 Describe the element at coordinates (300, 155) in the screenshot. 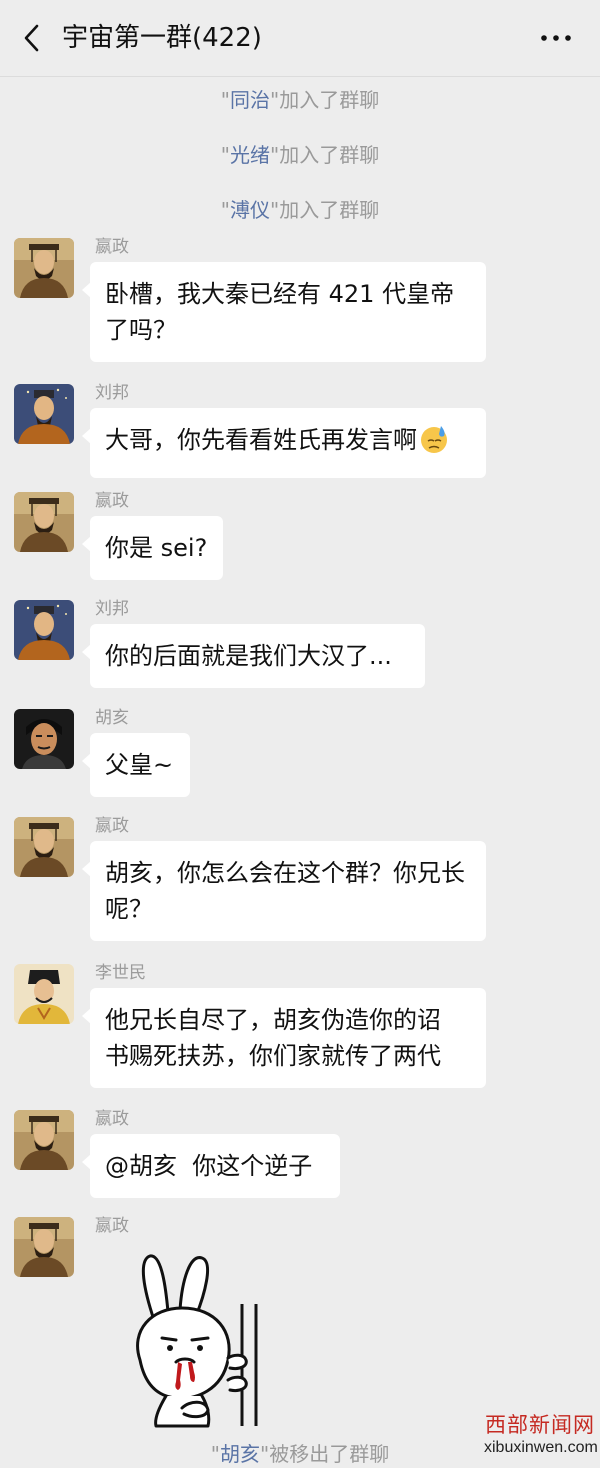

I see `system-message: "光绪"加入了群聊` at that location.